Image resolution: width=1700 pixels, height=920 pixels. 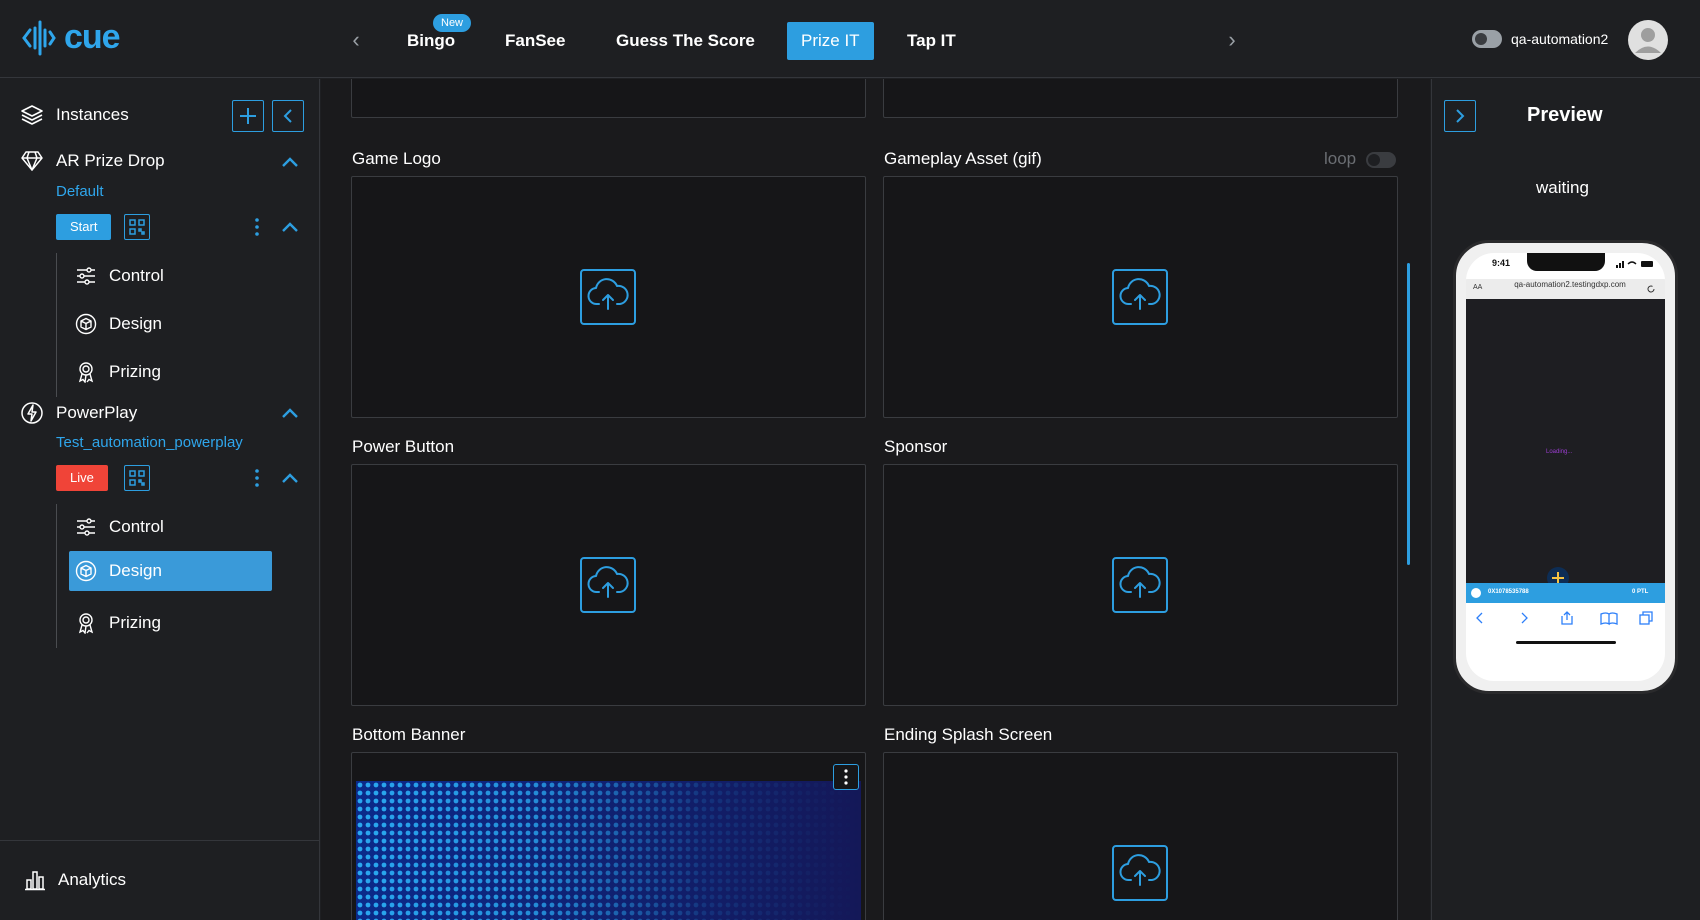 I want to click on instances-header: Instances, so click(x=74, y=115).